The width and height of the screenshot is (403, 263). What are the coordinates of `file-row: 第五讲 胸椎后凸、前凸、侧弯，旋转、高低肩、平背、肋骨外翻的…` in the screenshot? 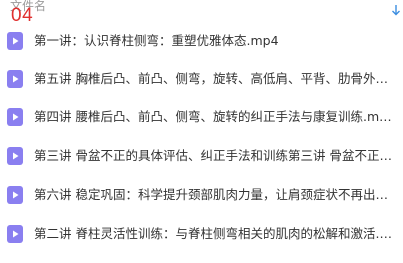 It's located at (201, 79).